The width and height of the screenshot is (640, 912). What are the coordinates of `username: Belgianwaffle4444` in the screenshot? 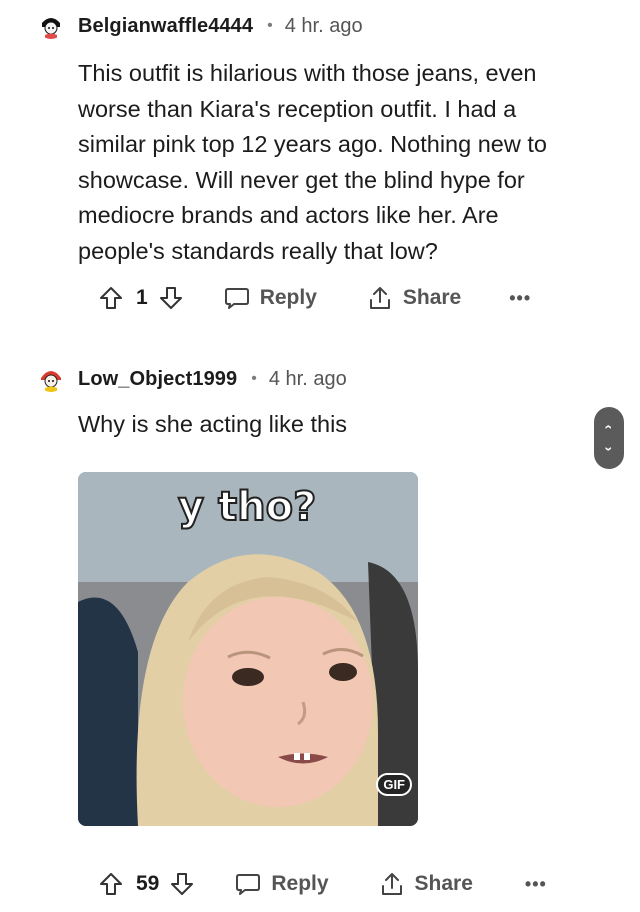 It's located at (165, 26).